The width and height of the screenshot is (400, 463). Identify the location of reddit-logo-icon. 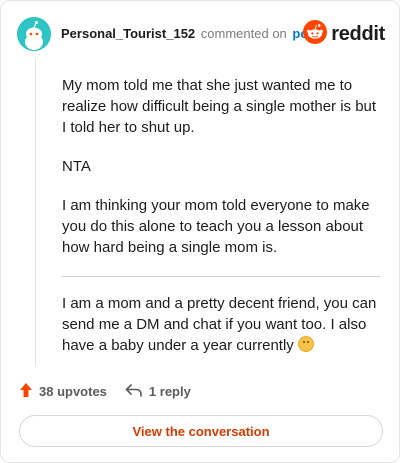
(315, 34).